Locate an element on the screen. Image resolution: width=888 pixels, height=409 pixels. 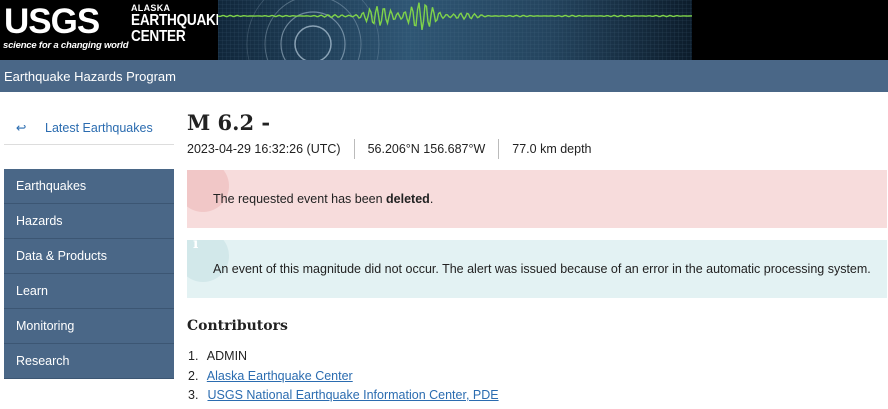
sidebar-divider is located at coordinates (89, 144).